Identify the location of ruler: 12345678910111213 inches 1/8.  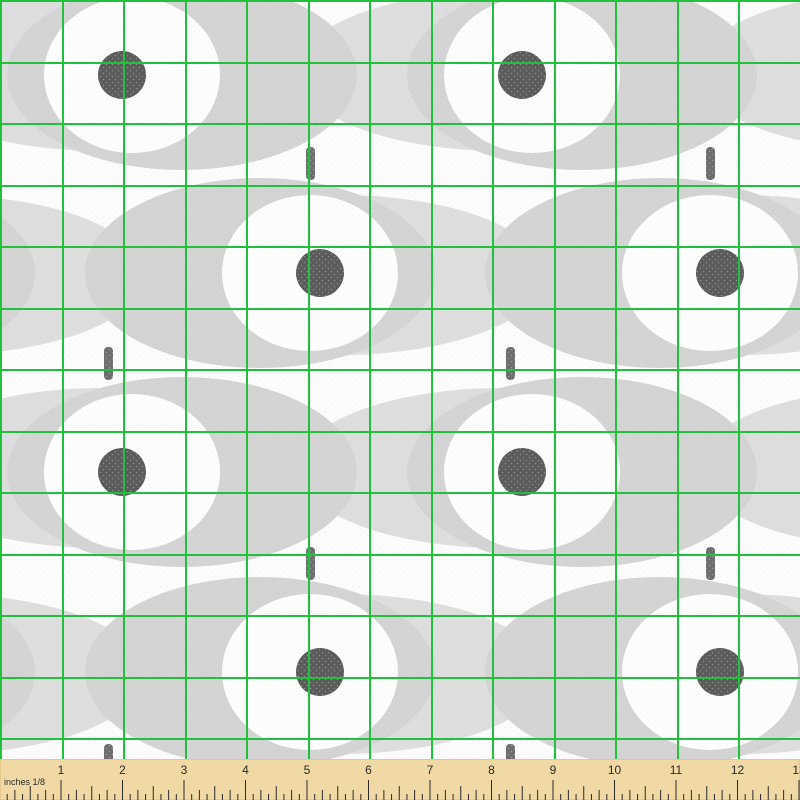
(400, 779).